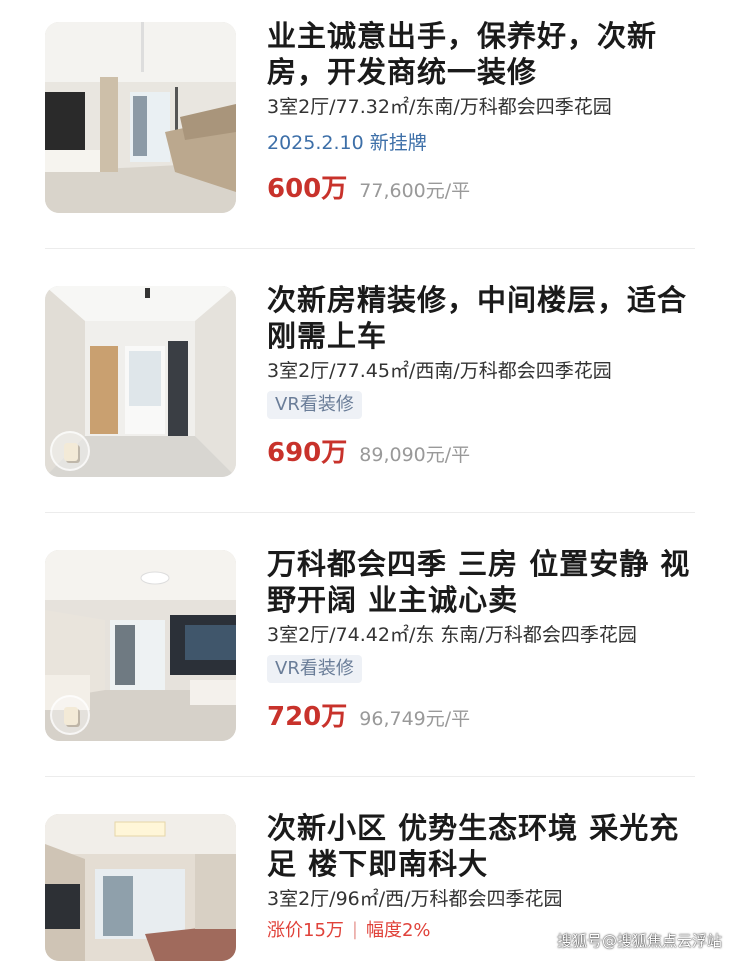 This screenshot has width=740, height=961. I want to click on listing-specs: 3室2厅/77.45㎡/西南/万科都会四季花园, so click(439, 371).